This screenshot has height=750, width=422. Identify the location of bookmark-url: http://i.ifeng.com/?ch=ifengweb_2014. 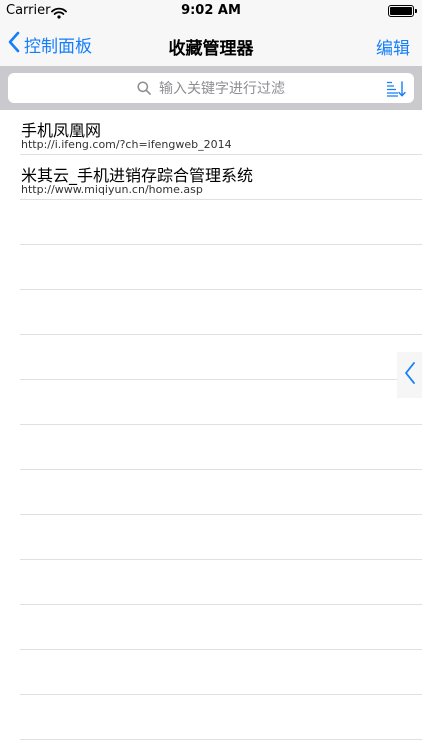
(126, 144).